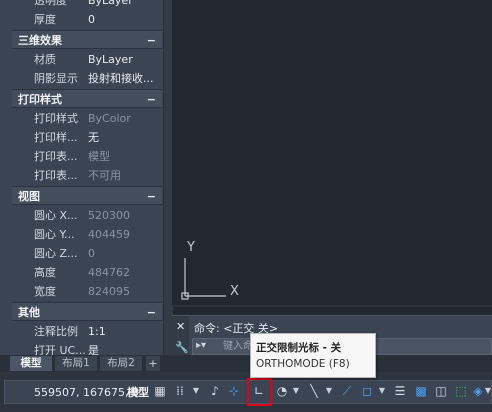  What do you see at coordinates (196, 391) in the screenshot?
I see `snap-dropdown-icon: ▼` at bounding box center [196, 391].